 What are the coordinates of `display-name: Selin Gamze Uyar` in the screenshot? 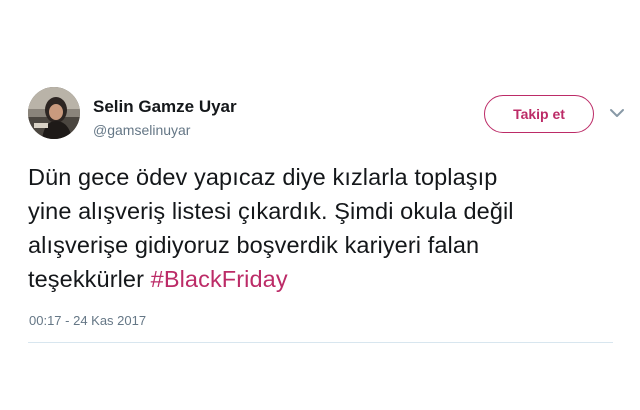 It's located at (165, 107).